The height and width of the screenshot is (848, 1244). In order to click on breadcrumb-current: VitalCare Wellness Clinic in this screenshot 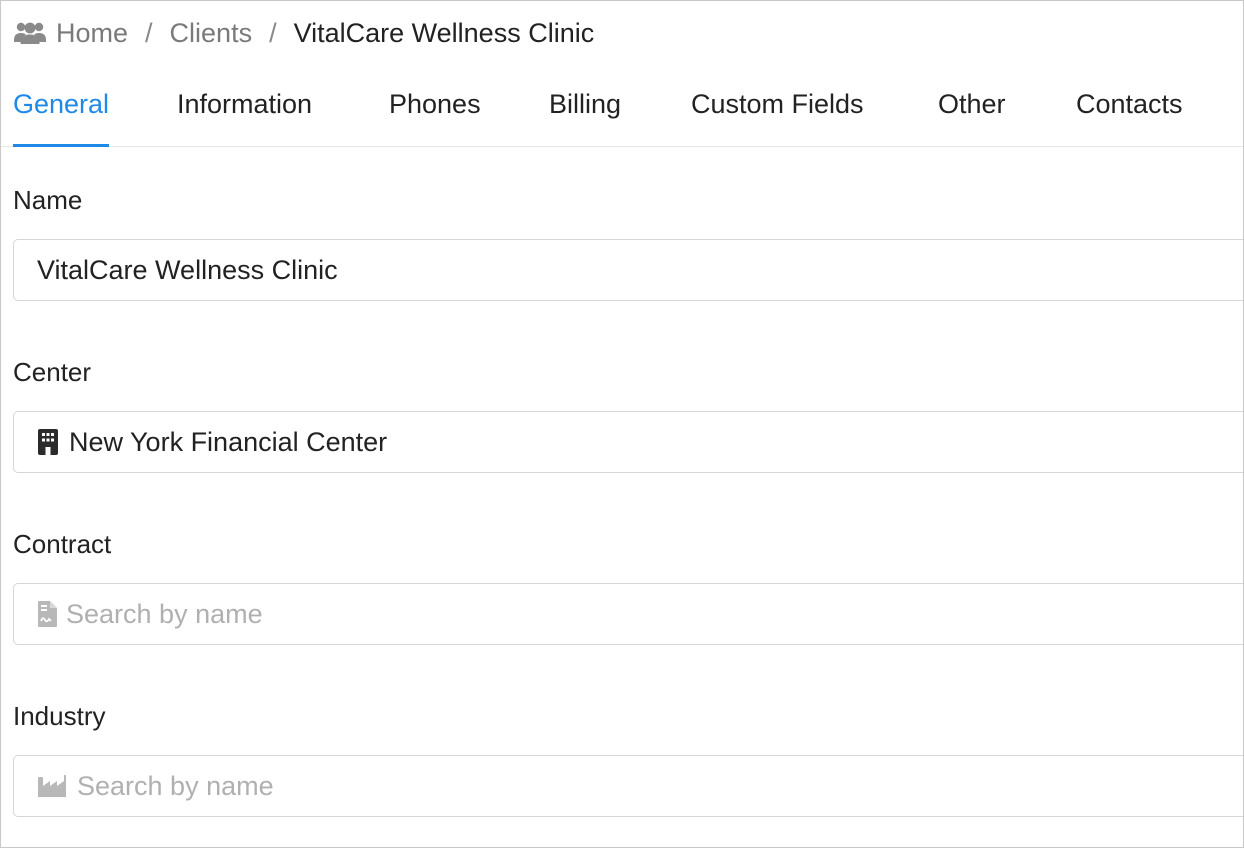, I will do `click(444, 32)`.